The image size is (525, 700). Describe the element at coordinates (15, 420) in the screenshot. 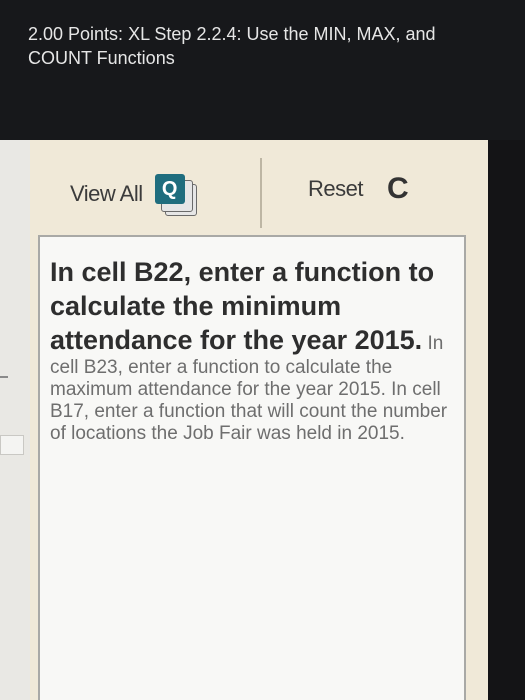

I see `left-side-strip` at that location.